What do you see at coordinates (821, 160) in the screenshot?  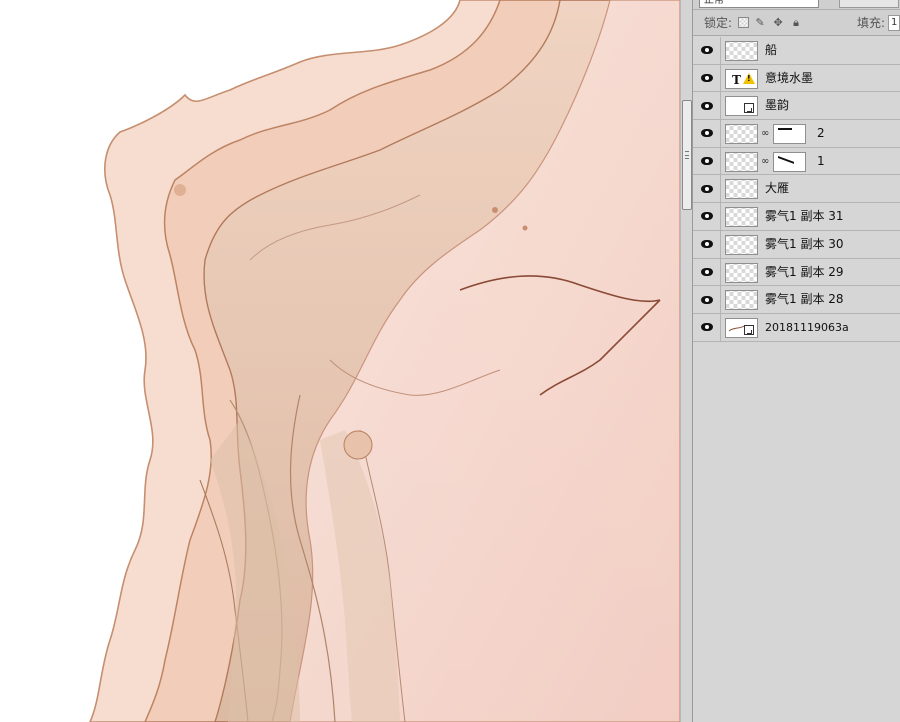 I see `layer-name: 1` at bounding box center [821, 160].